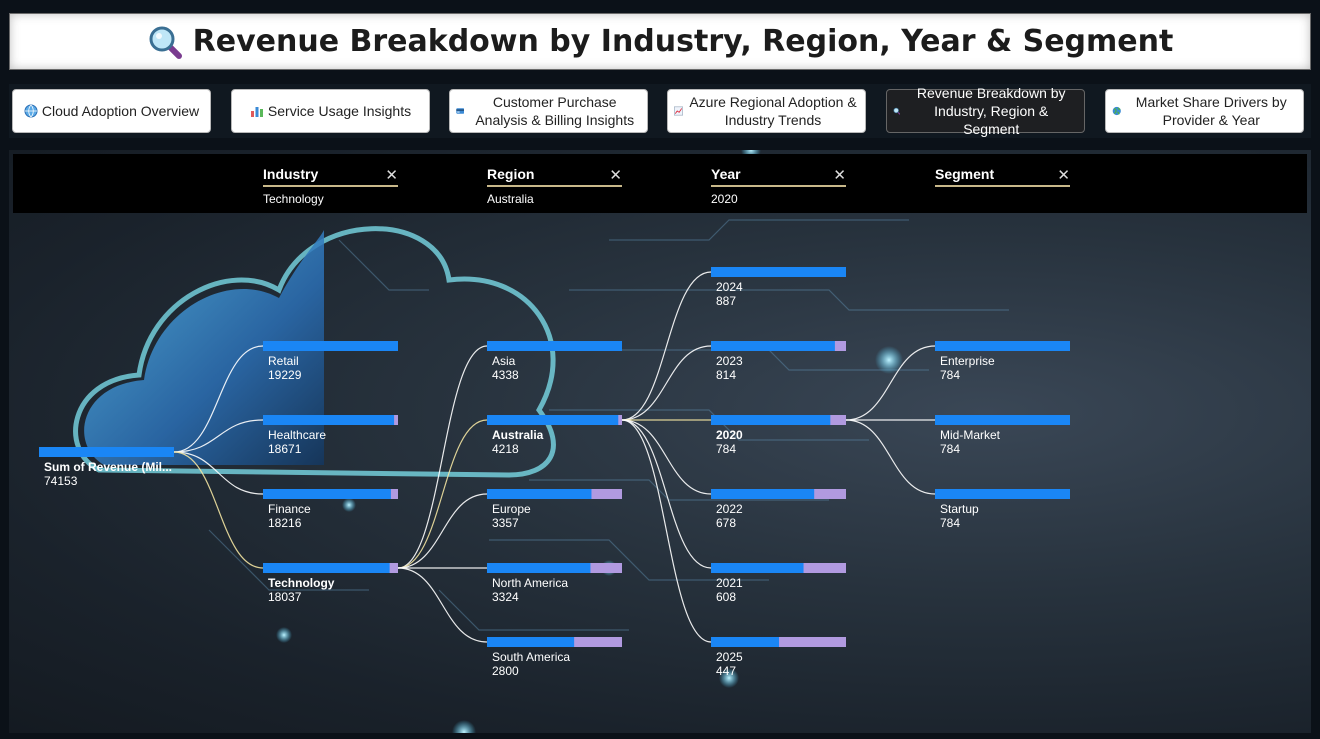  Describe the element at coordinates (326, 568) in the screenshot. I see `node-industry-3-bar` at that location.